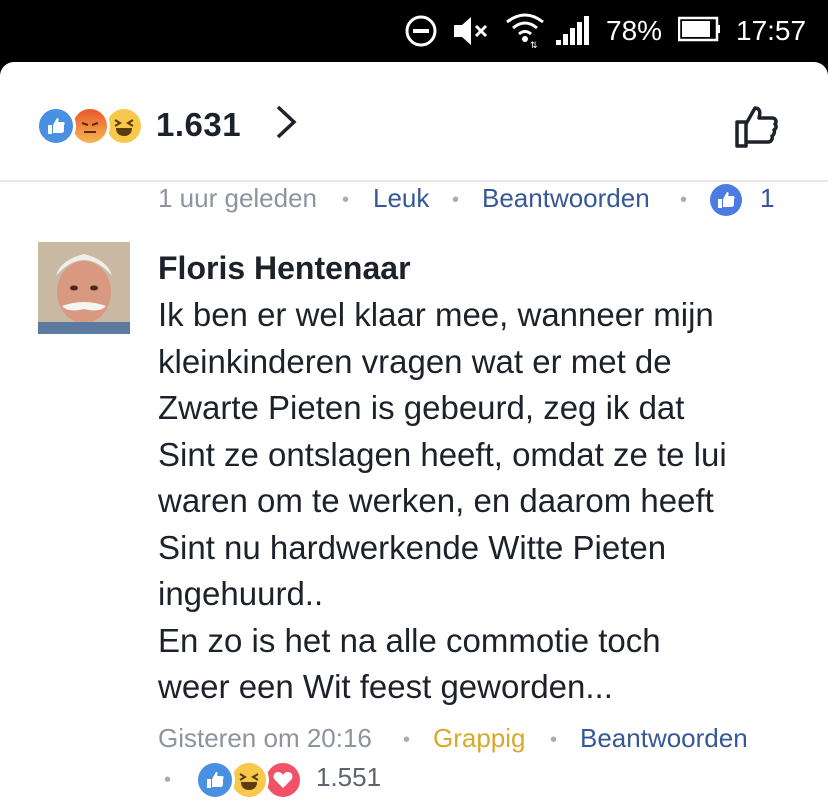 Image resolution: width=828 pixels, height=800 pixels. Describe the element at coordinates (421, 31) in the screenshot. I see `do-not-disturb-icon` at that location.